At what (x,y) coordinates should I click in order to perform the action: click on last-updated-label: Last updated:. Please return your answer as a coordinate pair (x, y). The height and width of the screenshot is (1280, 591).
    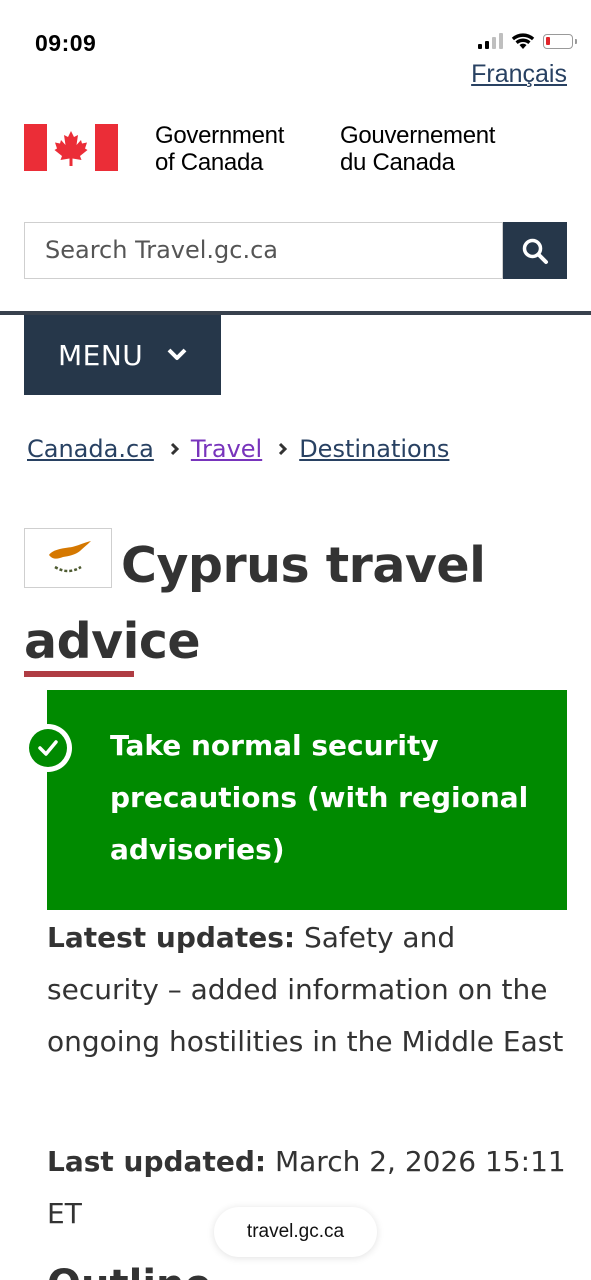
    Looking at the image, I should click on (157, 1161).